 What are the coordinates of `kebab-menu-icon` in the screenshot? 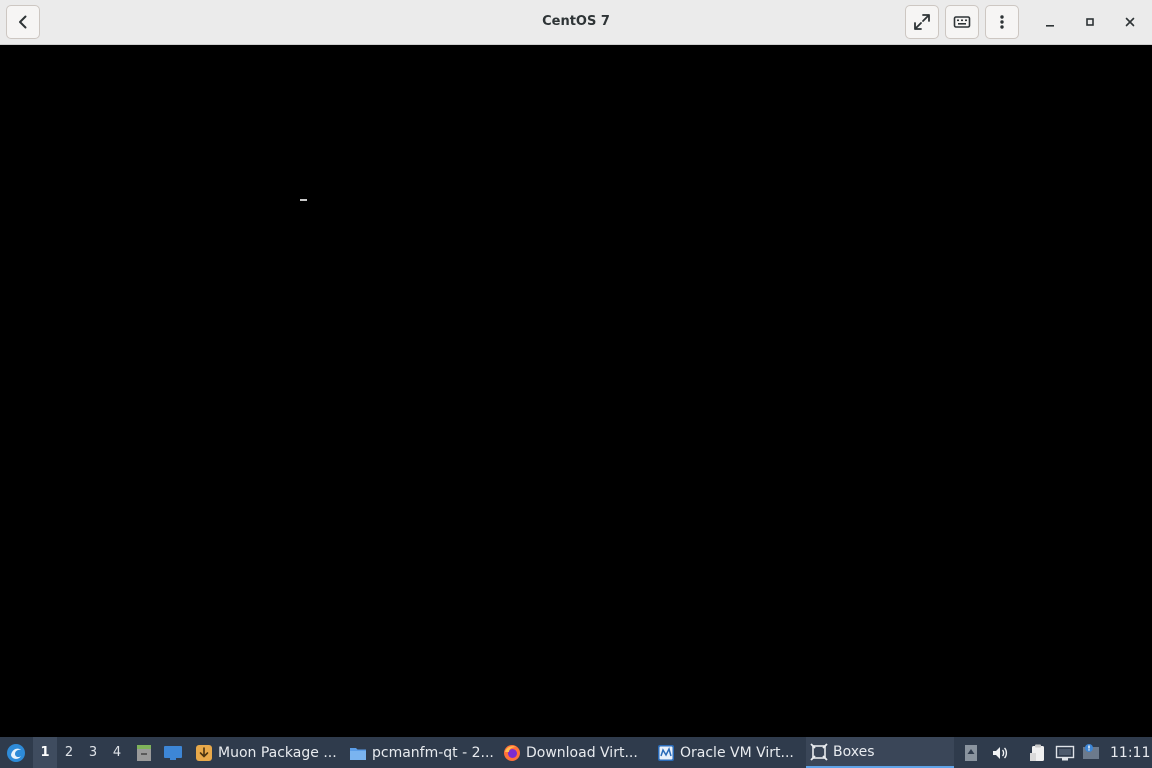 It's located at (1002, 22).